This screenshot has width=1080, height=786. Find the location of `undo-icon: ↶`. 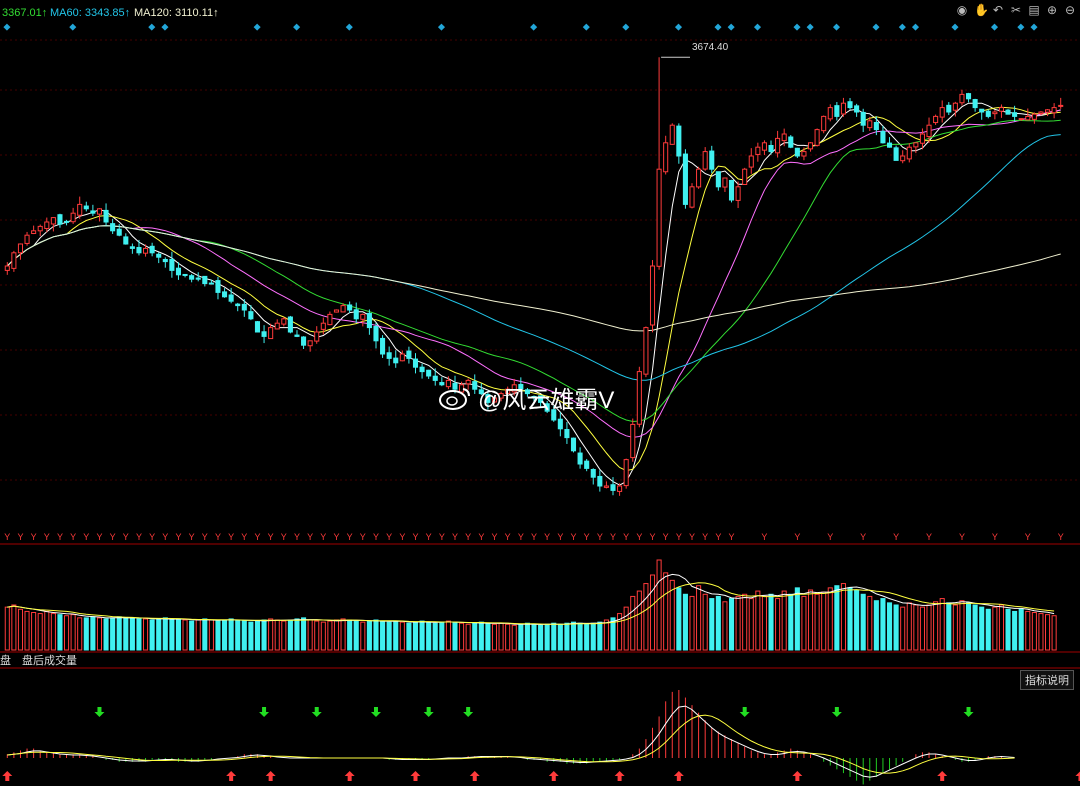

undo-icon: ↶ is located at coordinates (998, 10).